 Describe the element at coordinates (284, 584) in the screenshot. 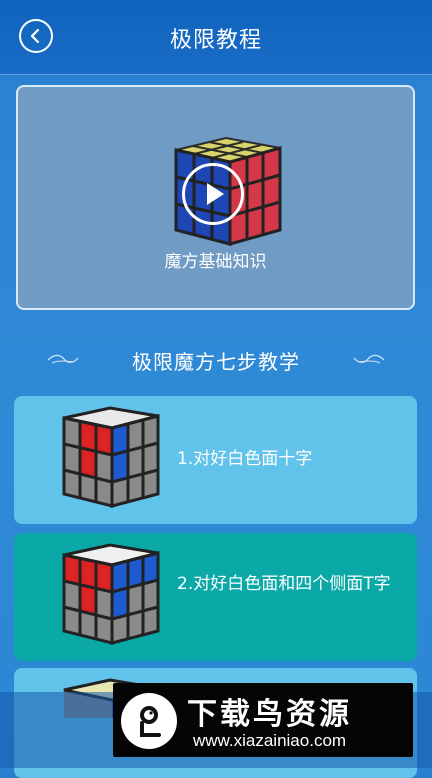

I see `step-label-2: 2.对好白色面和四个侧面T字` at that location.